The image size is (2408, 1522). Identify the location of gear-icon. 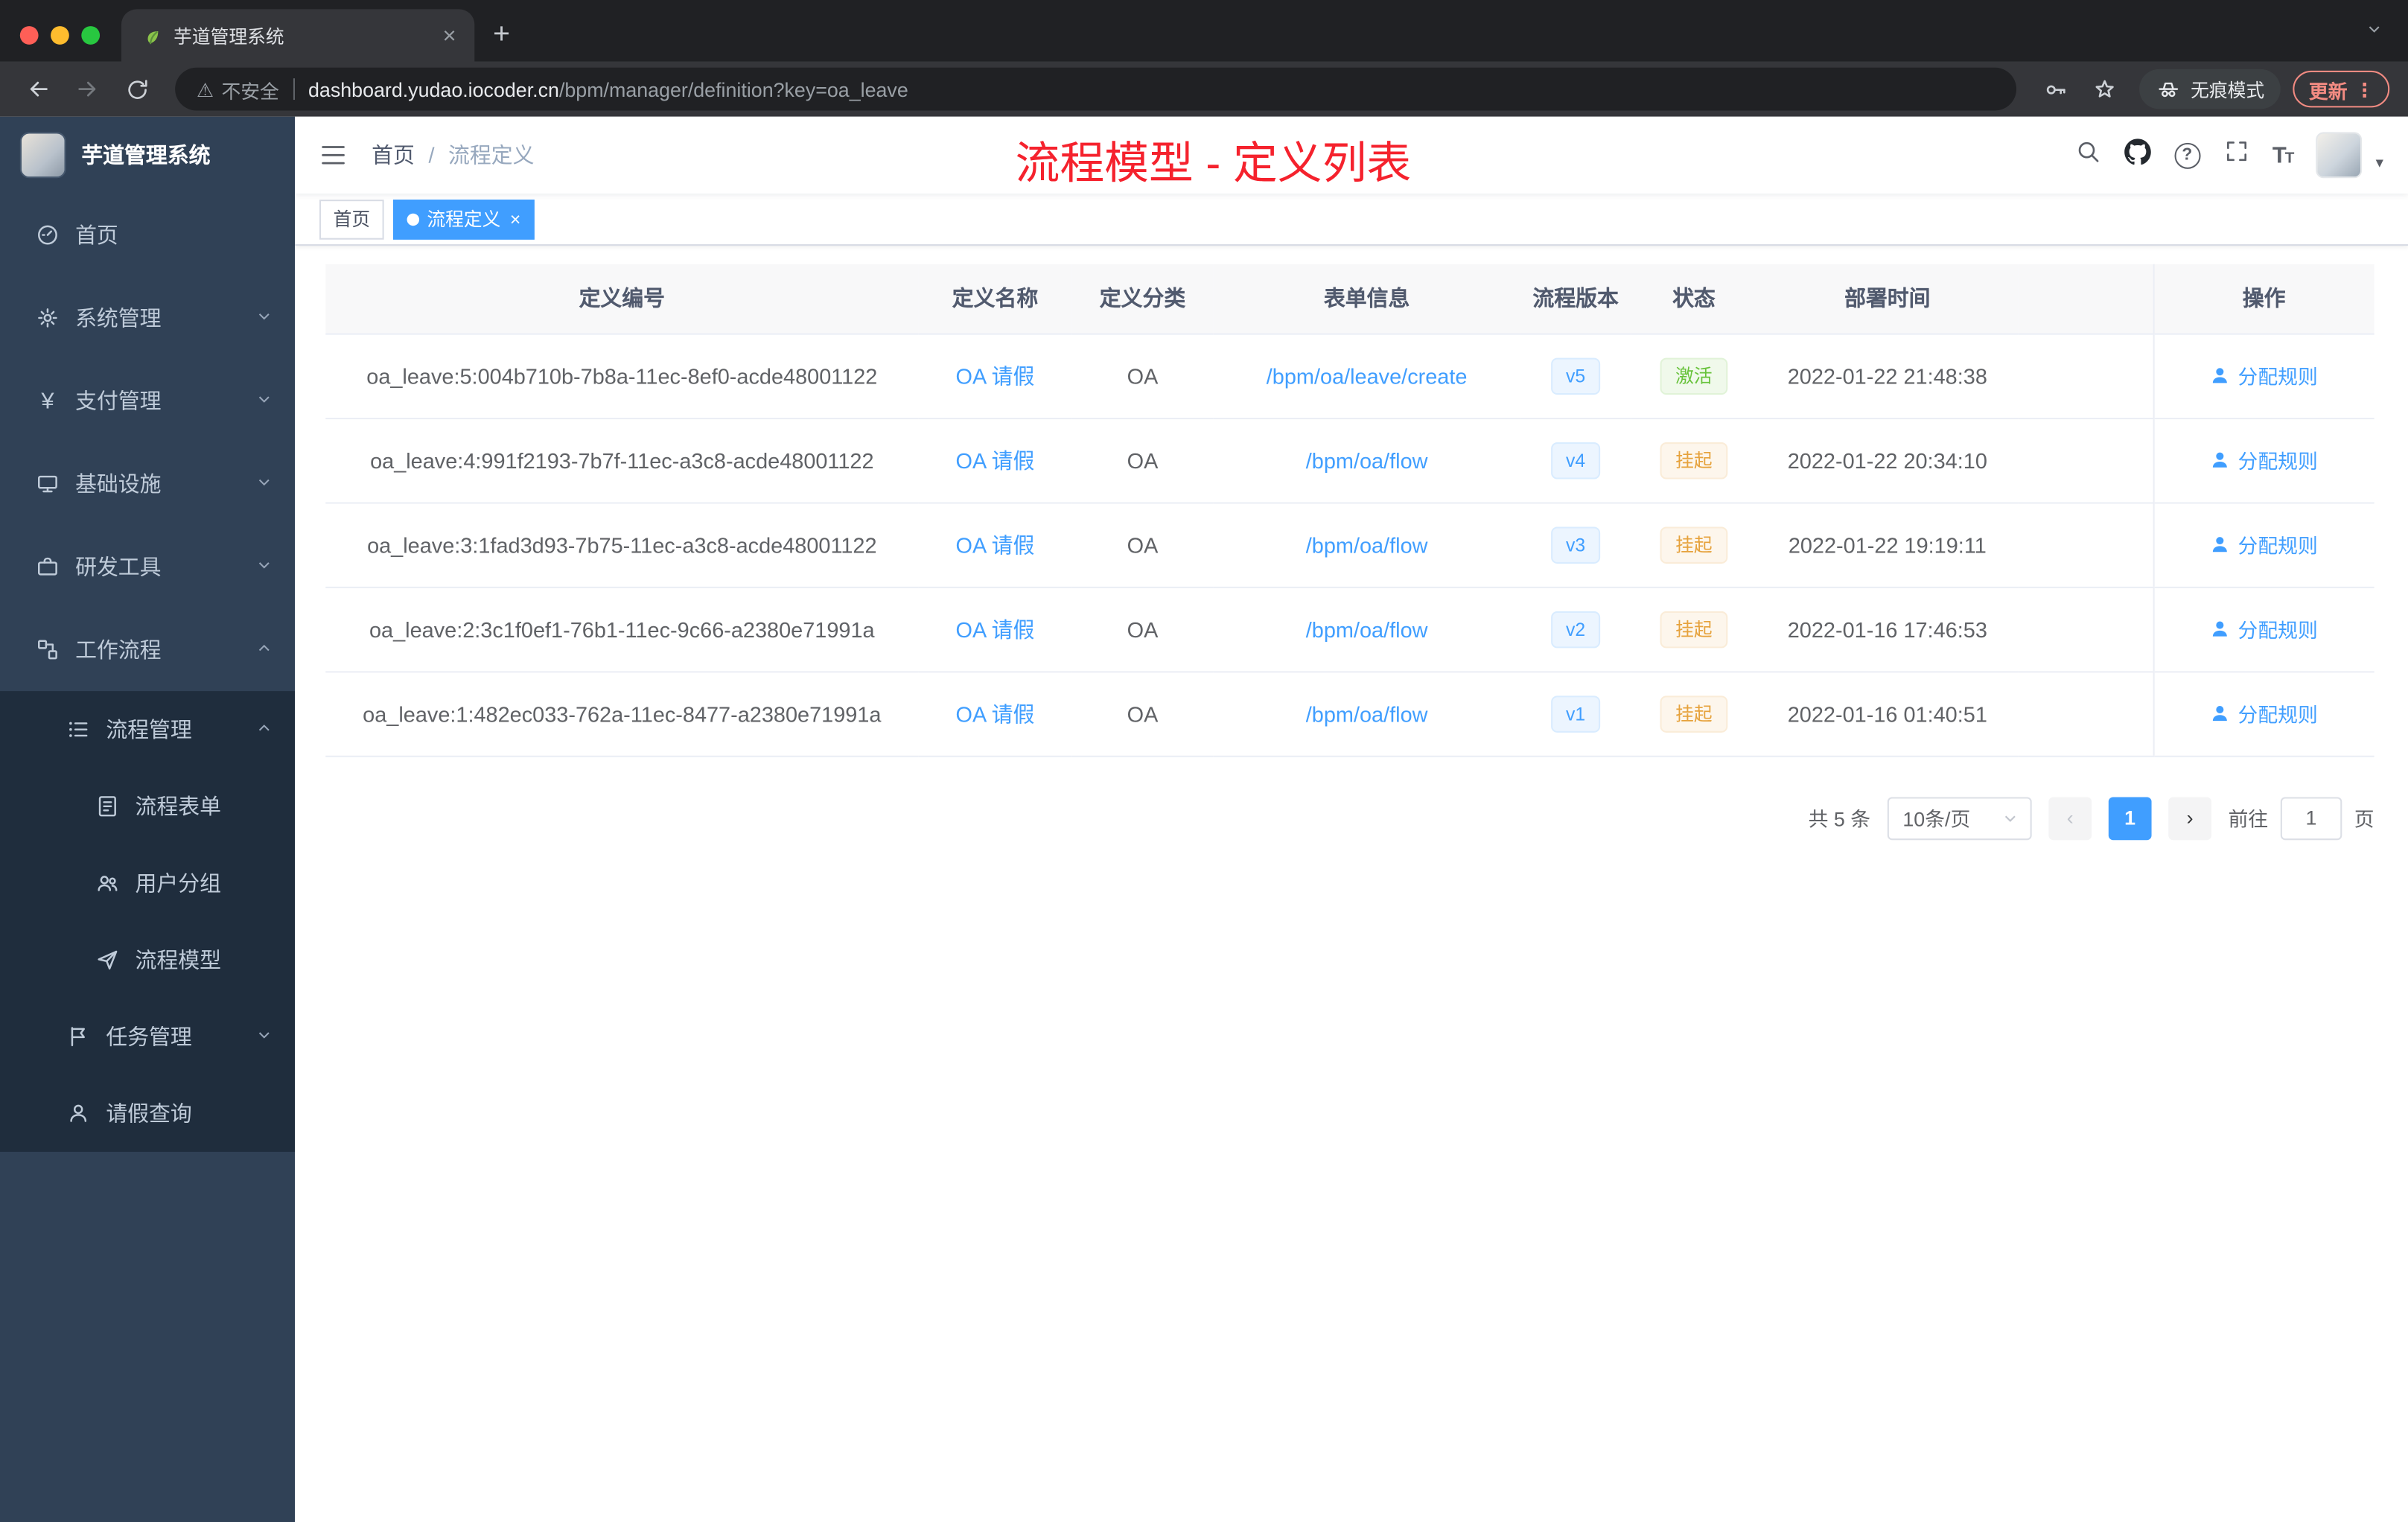
(47, 318).